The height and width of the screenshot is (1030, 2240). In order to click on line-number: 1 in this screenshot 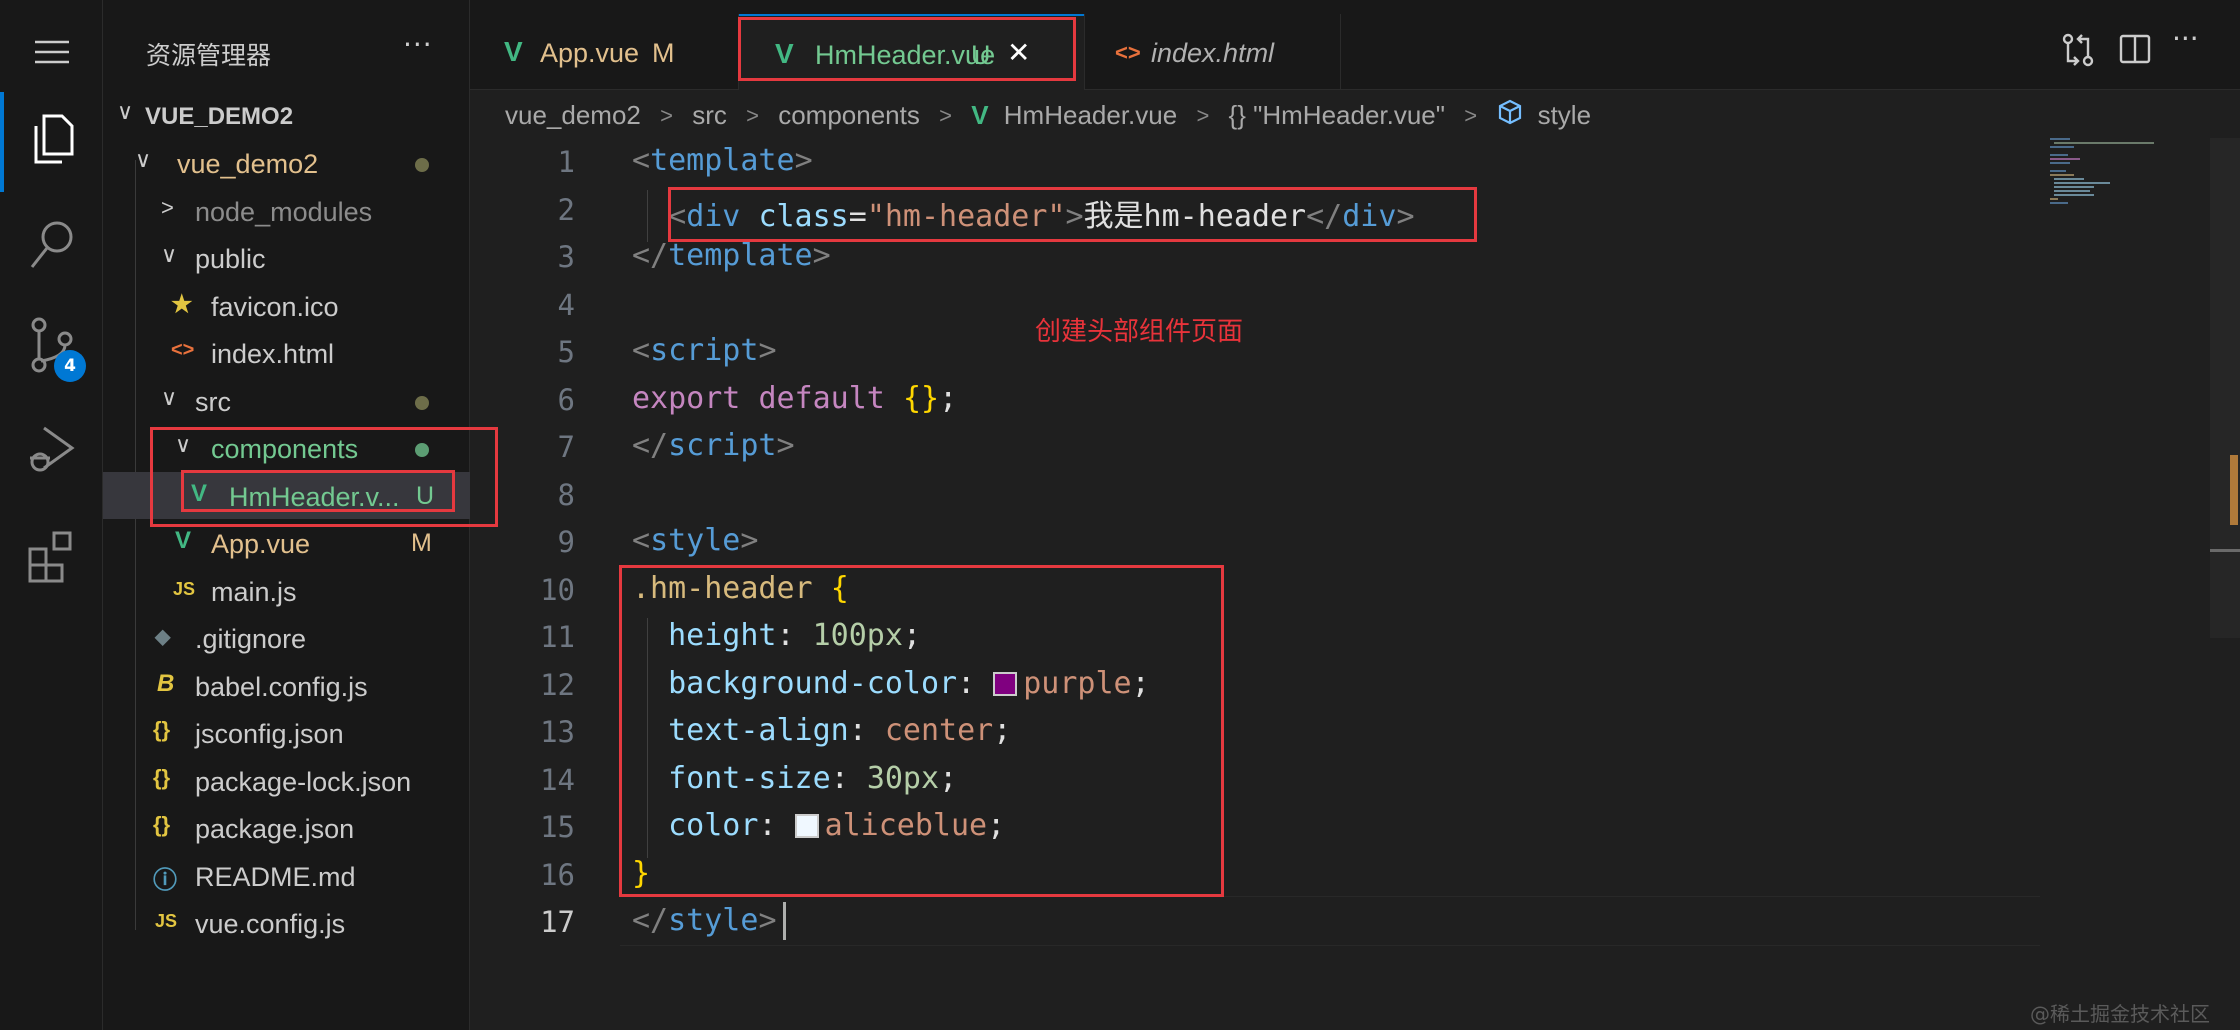, I will do `click(566, 162)`.